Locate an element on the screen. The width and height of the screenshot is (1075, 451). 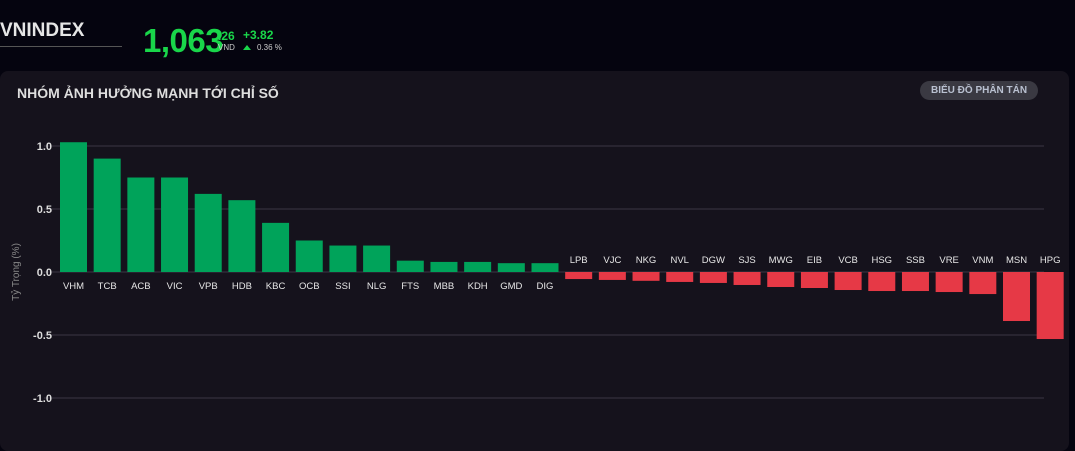
bar-hsg is located at coordinates (882, 282).